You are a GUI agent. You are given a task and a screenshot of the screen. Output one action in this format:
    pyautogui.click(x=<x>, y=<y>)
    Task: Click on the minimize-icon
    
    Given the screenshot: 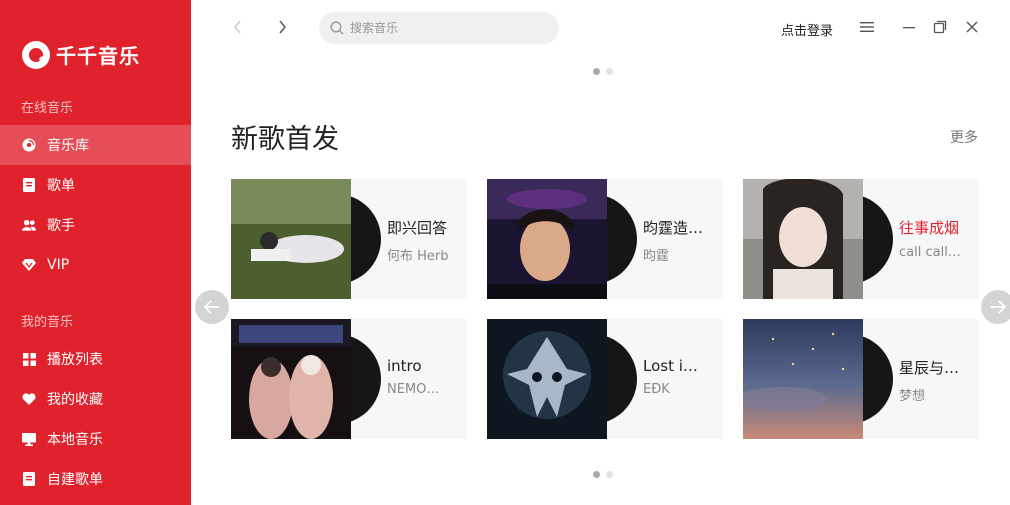 What is the action you would take?
    pyautogui.click(x=909, y=28)
    